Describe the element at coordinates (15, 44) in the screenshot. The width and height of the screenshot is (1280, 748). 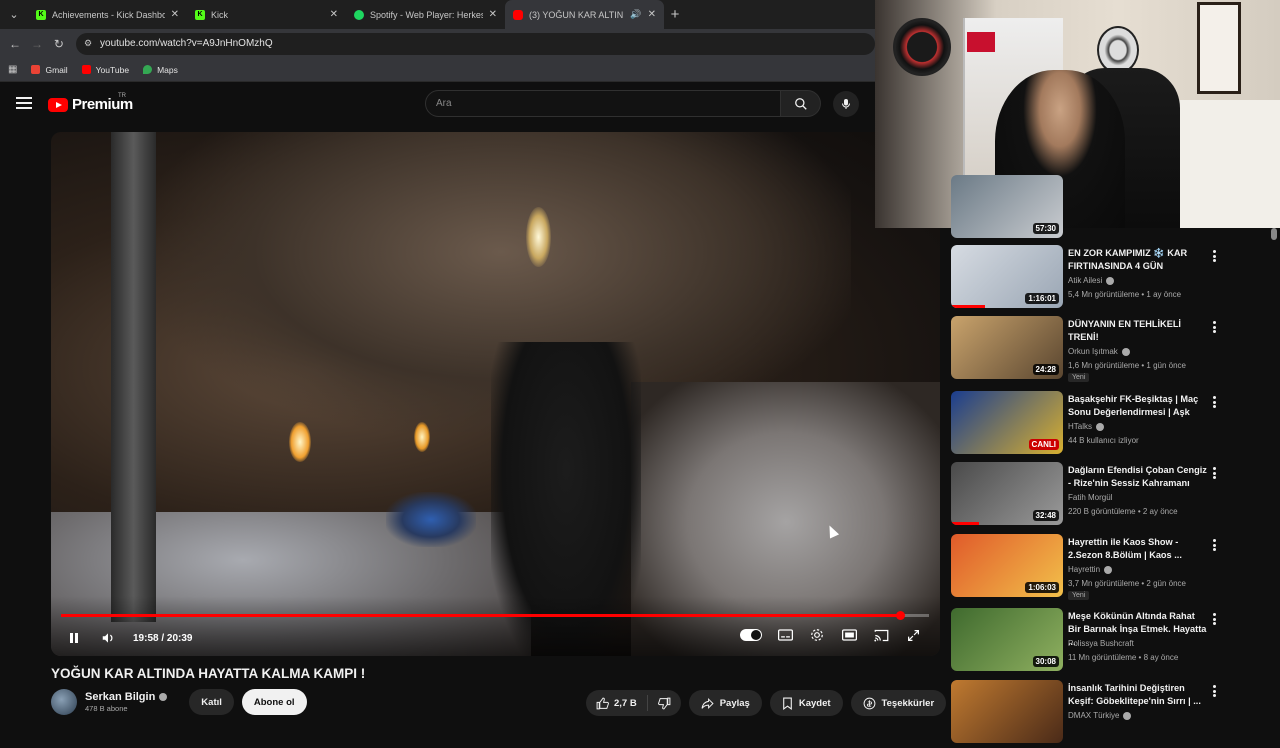
I see `back-icon: ←` at that location.